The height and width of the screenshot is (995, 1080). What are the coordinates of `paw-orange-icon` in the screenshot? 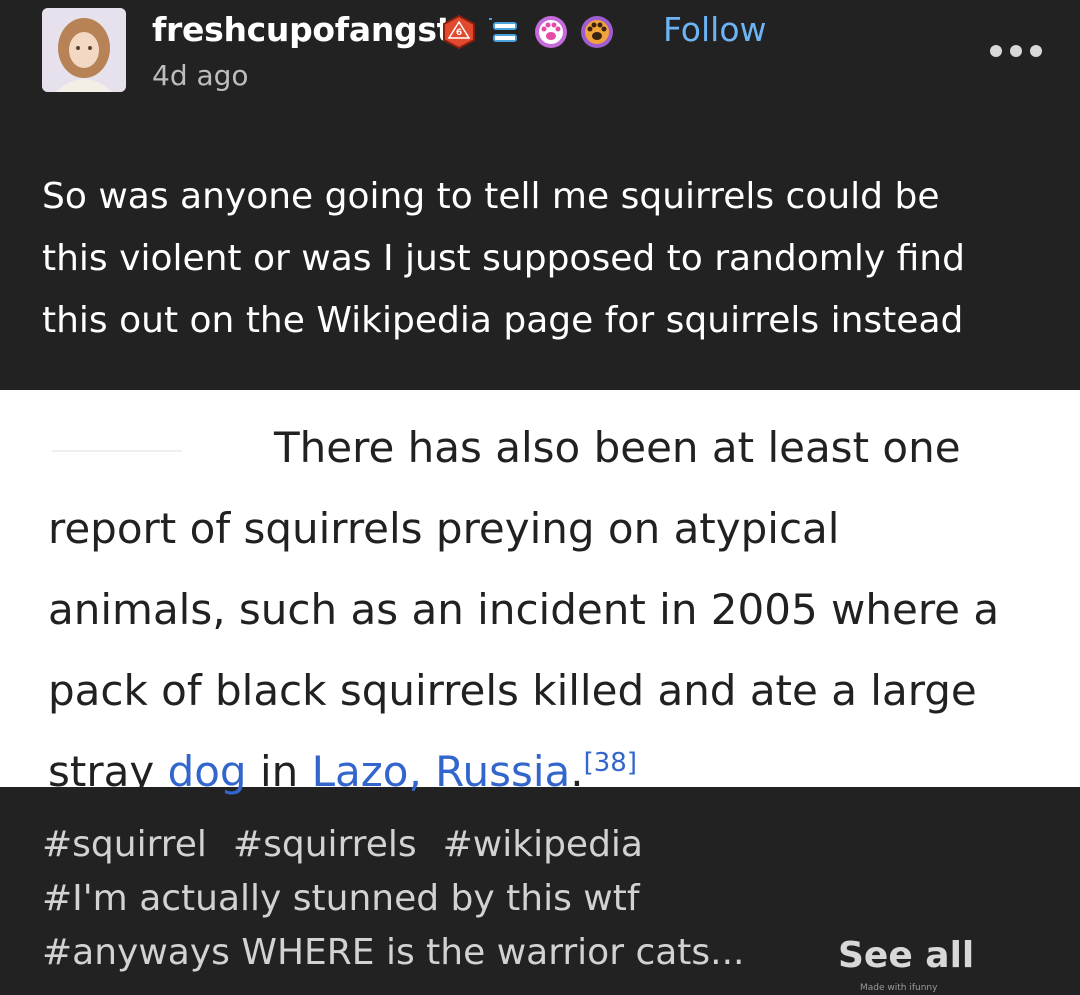 It's located at (597, 32).